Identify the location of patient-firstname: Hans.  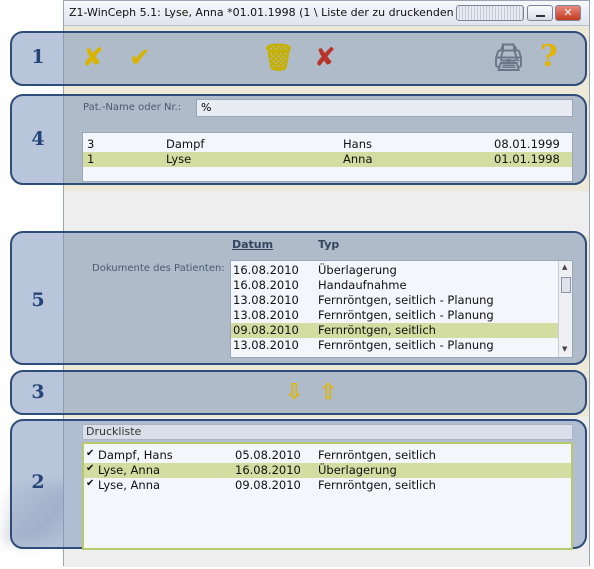
(357, 144).